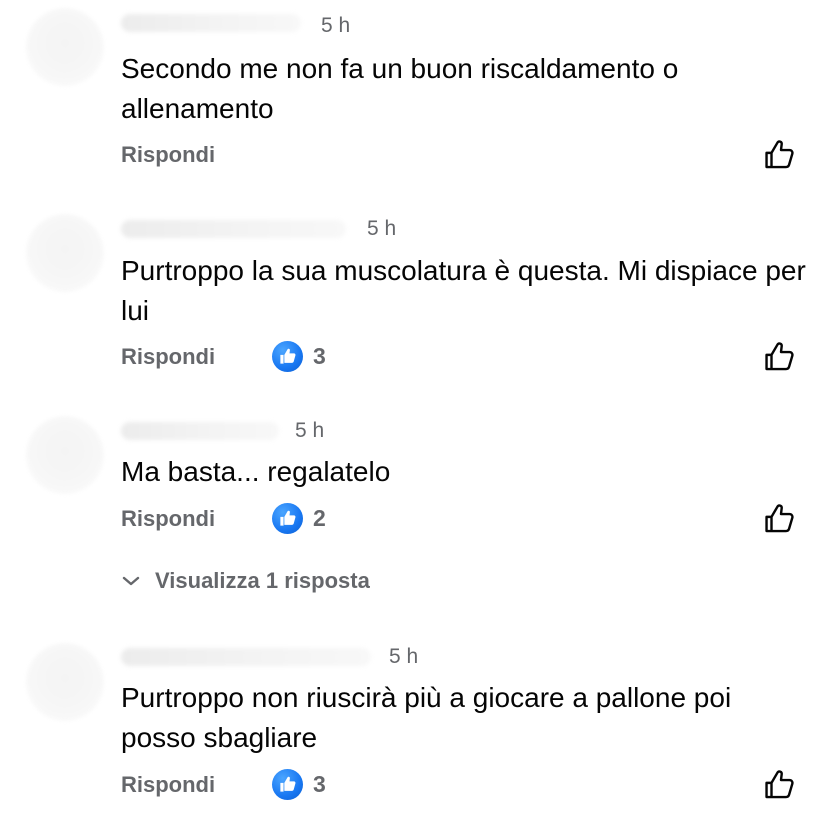 Image resolution: width=828 pixels, height=829 pixels. I want to click on view-replies-button: Visualizza 1 risposta, so click(245, 581).